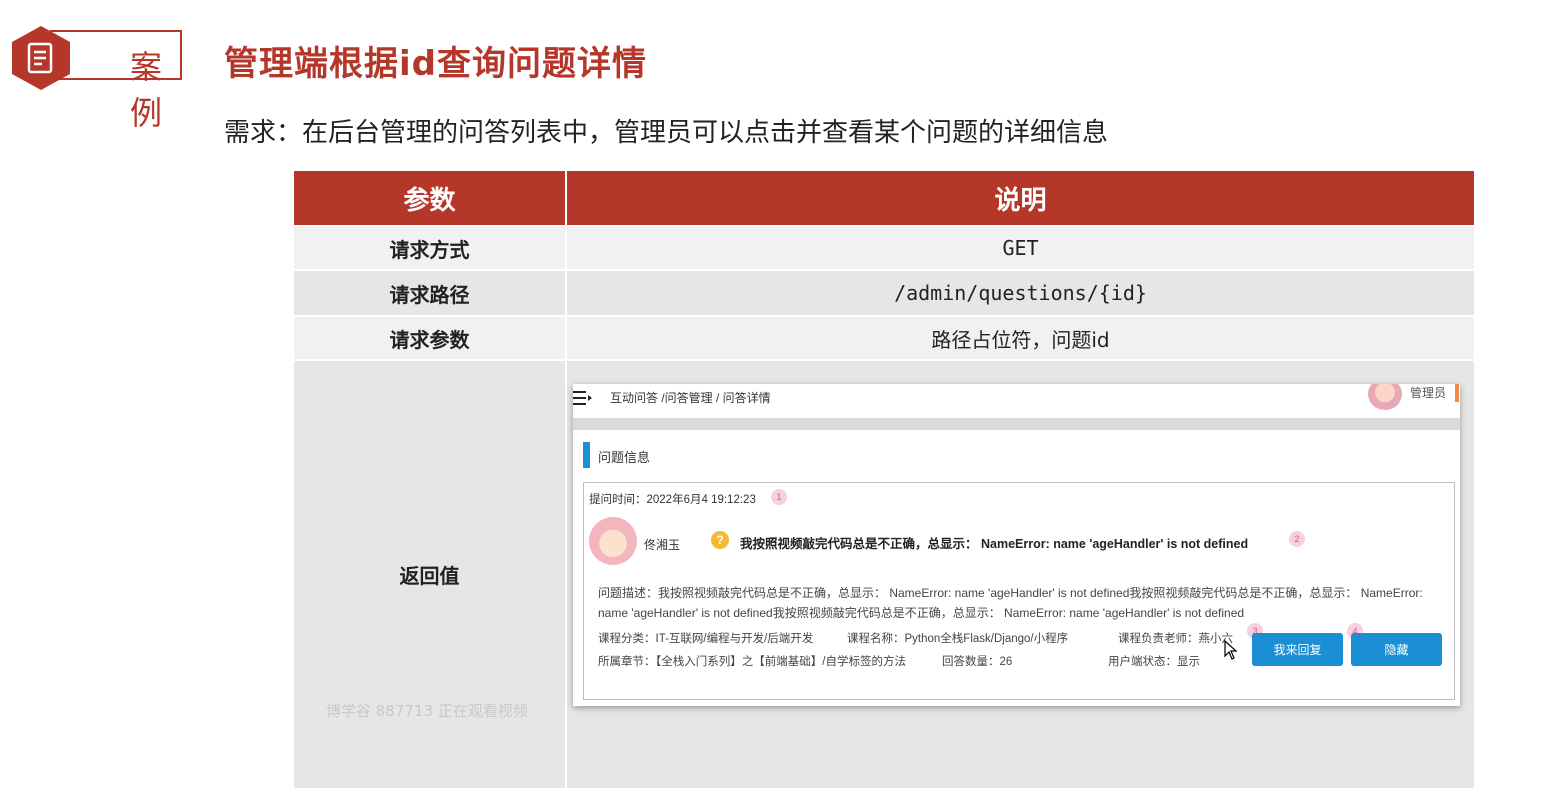  I want to click on column-header-param: 参数, so click(430, 198).